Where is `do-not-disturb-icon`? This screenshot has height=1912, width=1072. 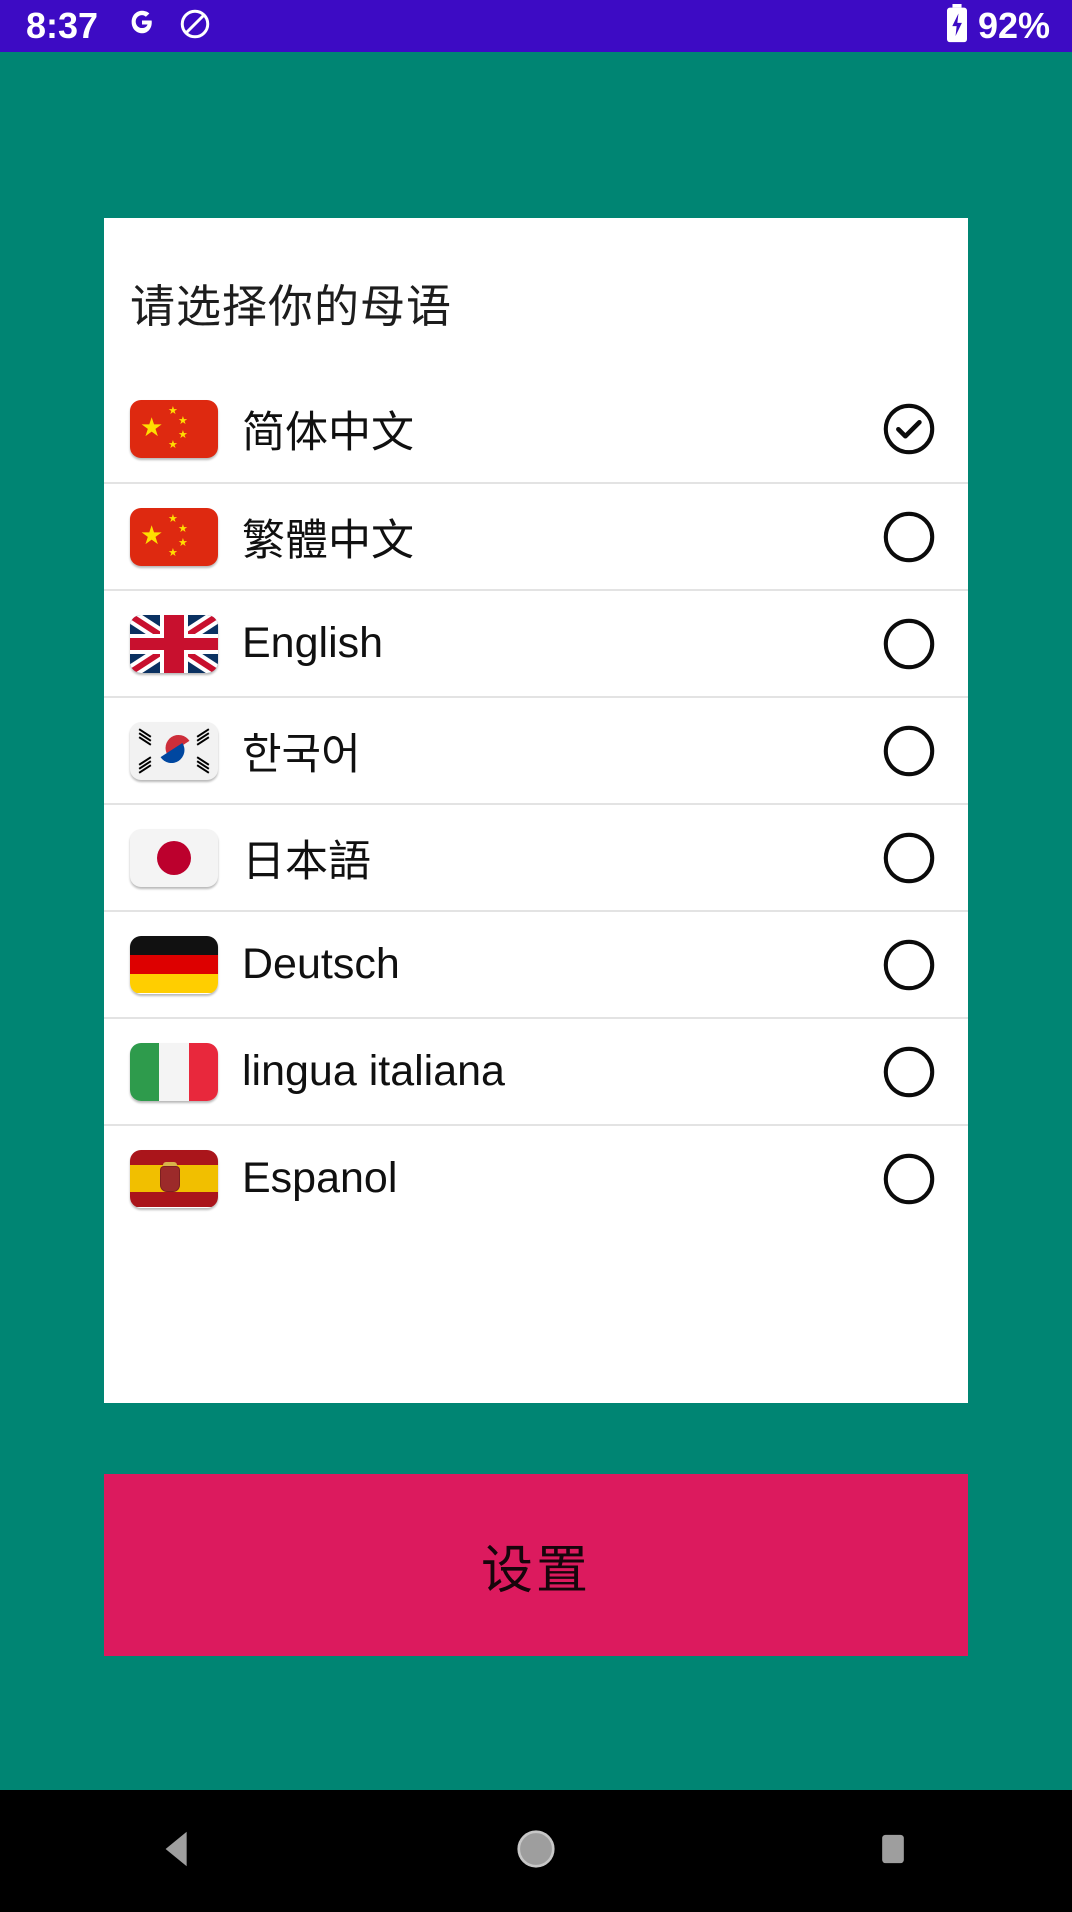 do-not-disturb-icon is located at coordinates (195, 26).